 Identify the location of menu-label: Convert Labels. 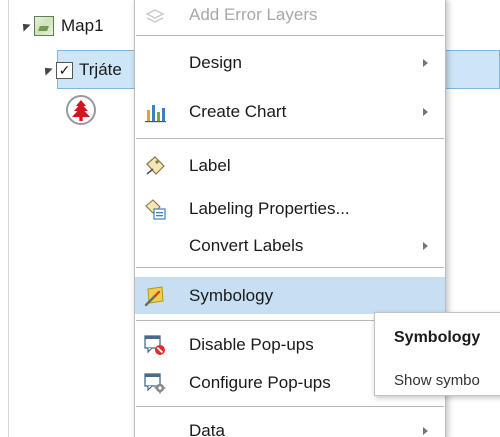
(246, 245).